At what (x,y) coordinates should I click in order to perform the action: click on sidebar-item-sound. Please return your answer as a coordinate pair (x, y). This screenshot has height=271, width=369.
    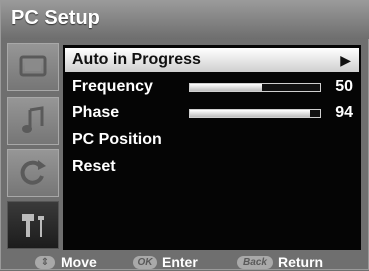
    Looking at the image, I should click on (33, 121).